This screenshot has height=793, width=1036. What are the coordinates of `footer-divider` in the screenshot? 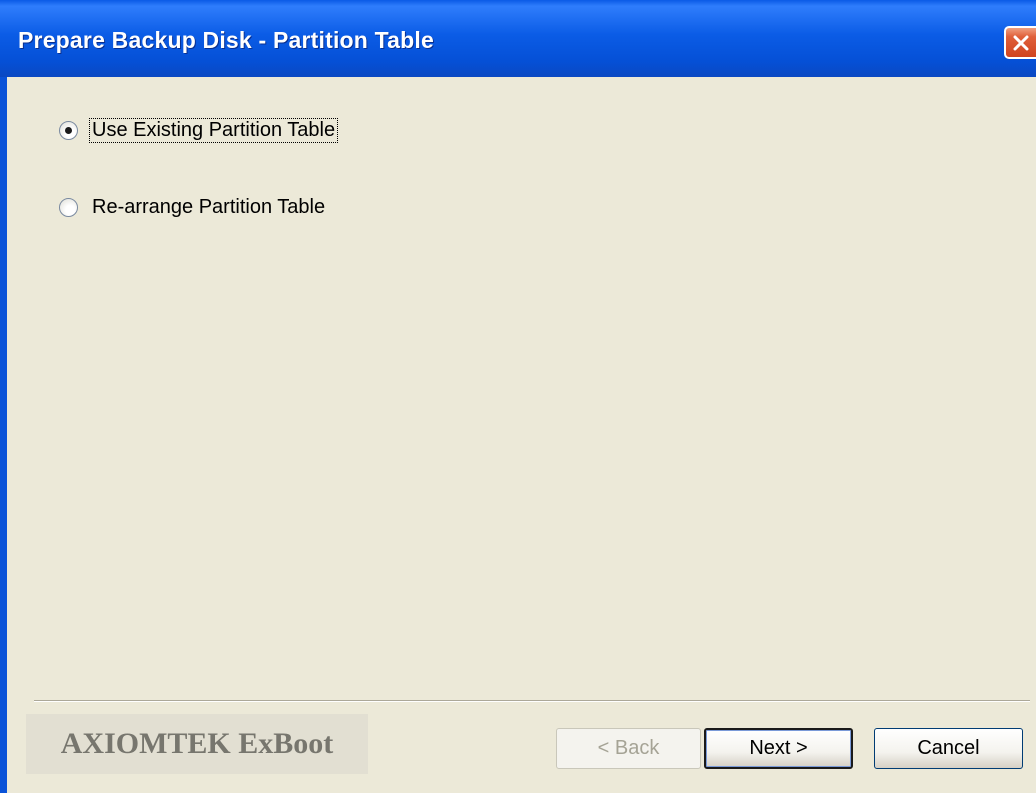 It's located at (532, 701).